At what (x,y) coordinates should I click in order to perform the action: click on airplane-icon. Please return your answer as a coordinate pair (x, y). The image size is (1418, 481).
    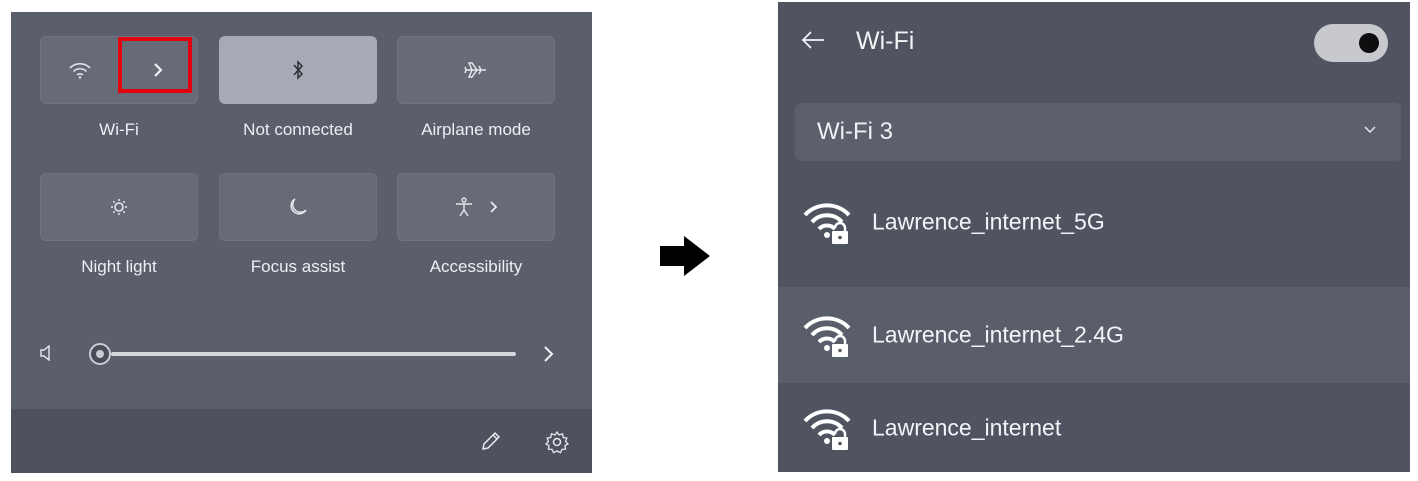
    Looking at the image, I should click on (475, 70).